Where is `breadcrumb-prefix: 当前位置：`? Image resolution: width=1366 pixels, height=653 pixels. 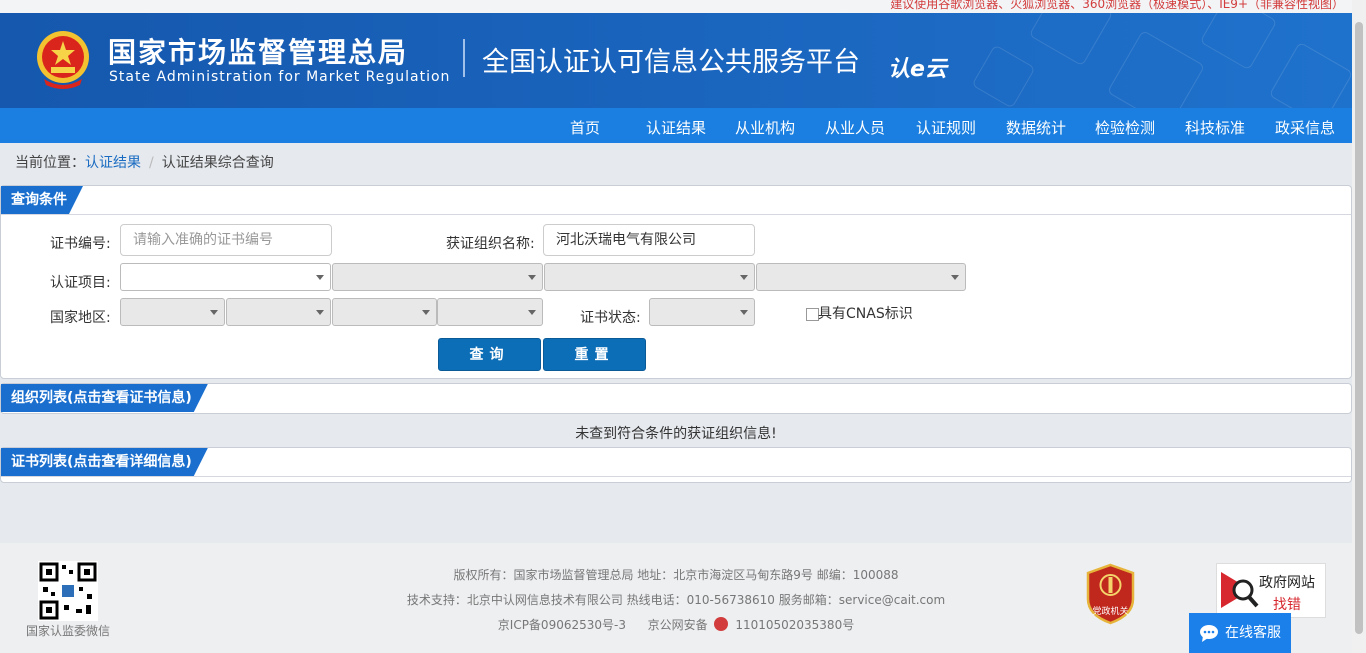 breadcrumb-prefix: 当前位置： is located at coordinates (50, 163).